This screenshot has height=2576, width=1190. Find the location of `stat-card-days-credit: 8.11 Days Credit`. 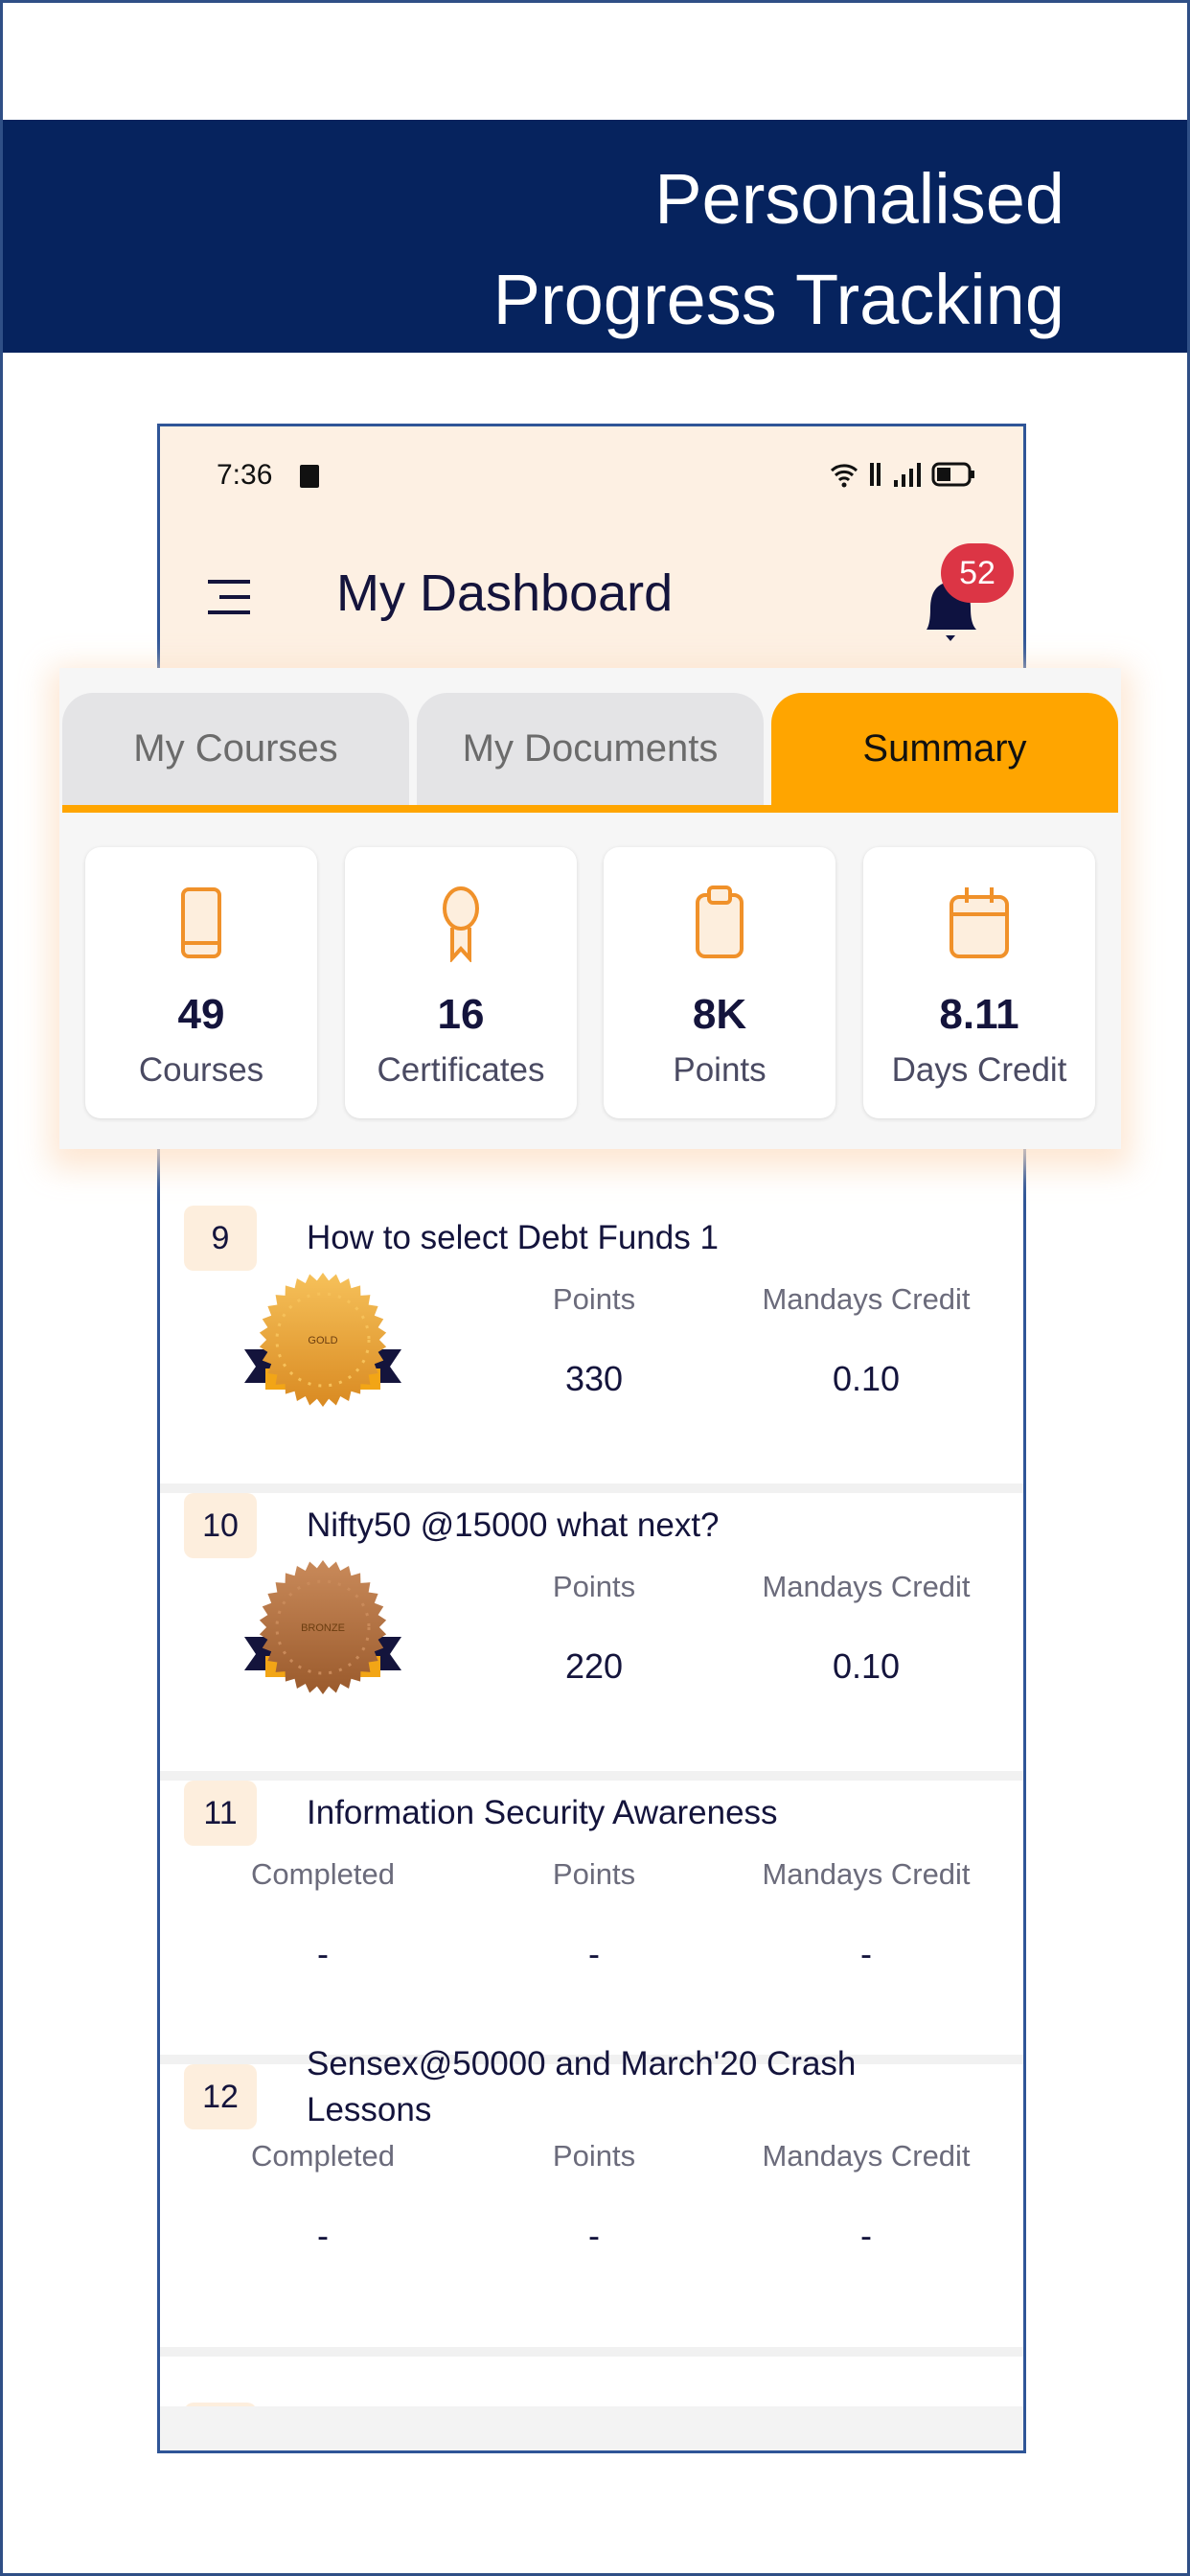

stat-card-days-credit: 8.11 Days Credit is located at coordinates (979, 982).